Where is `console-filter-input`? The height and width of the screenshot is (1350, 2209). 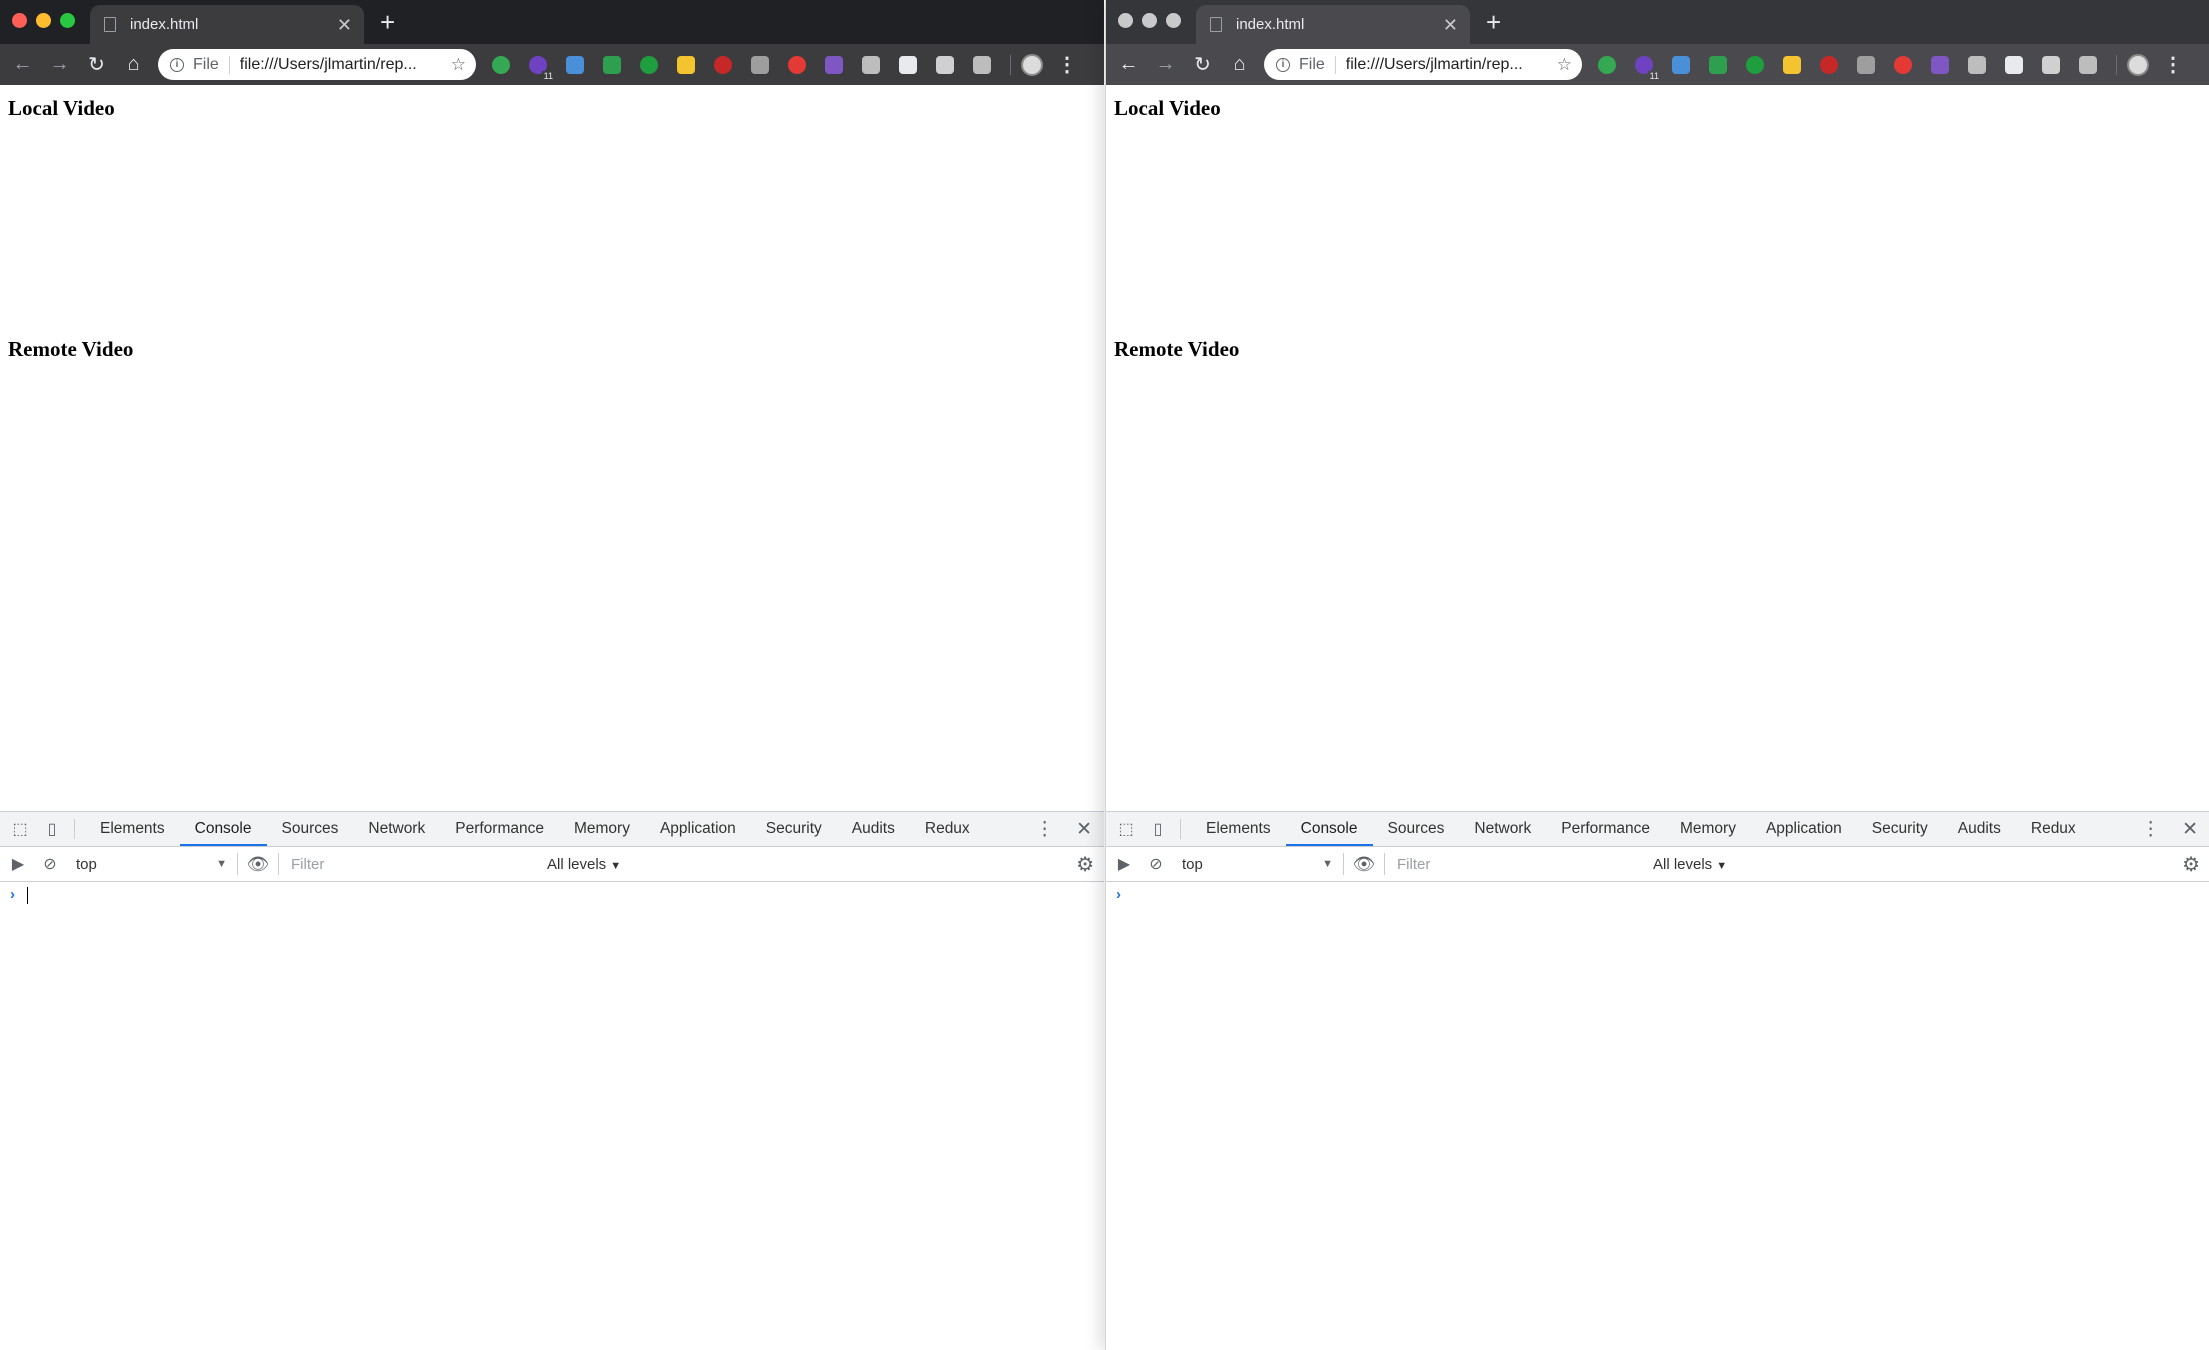 console-filter-input is located at coordinates (1520, 864).